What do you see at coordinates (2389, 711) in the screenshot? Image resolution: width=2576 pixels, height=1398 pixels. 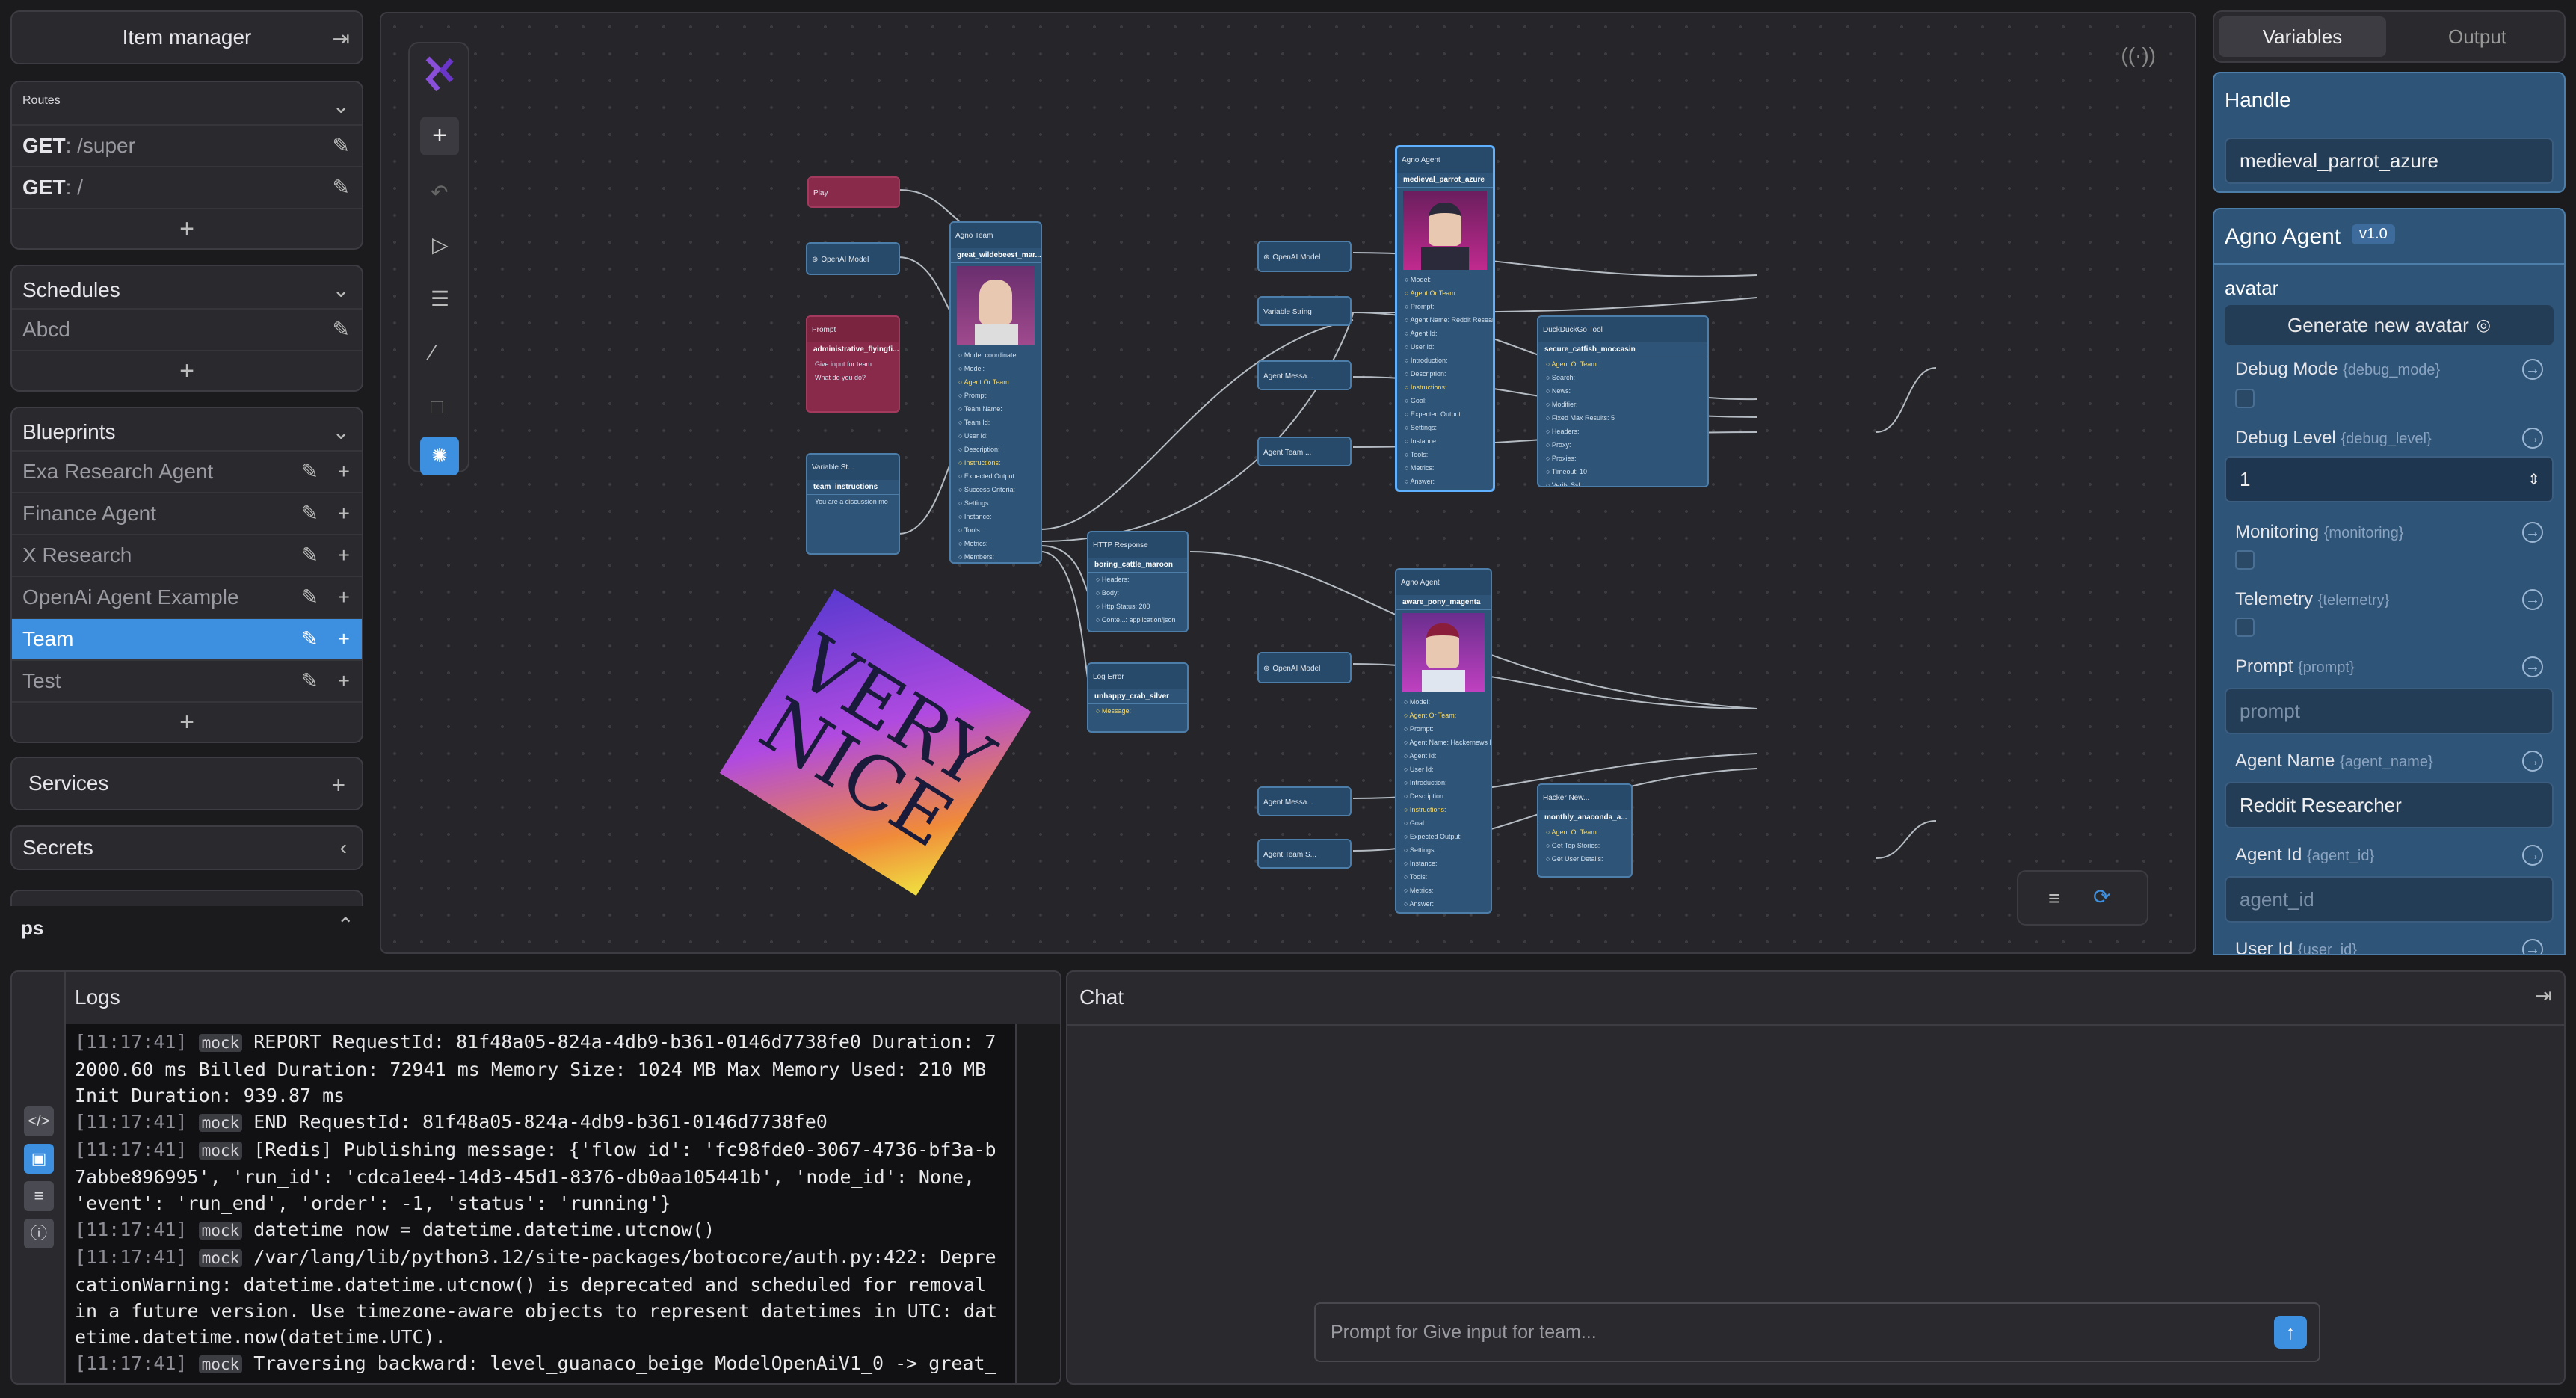 I see `prompt-input: prompt` at bounding box center [2389, 711].